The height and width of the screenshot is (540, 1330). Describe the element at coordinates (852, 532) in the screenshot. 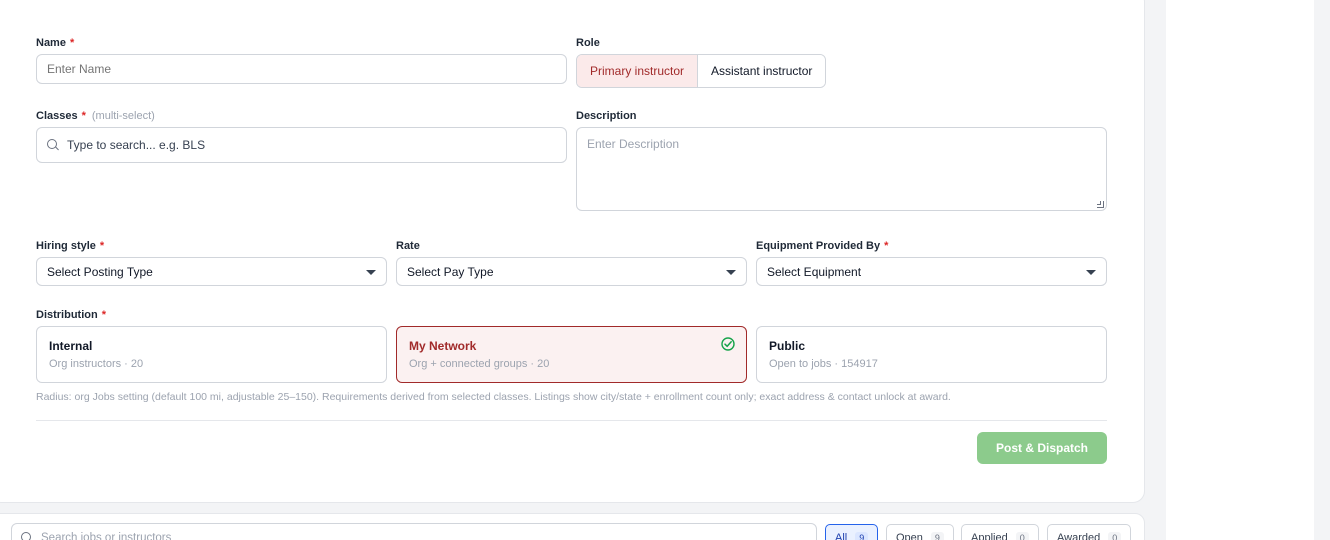

I see `filter-all-tab: All 9` at that location.